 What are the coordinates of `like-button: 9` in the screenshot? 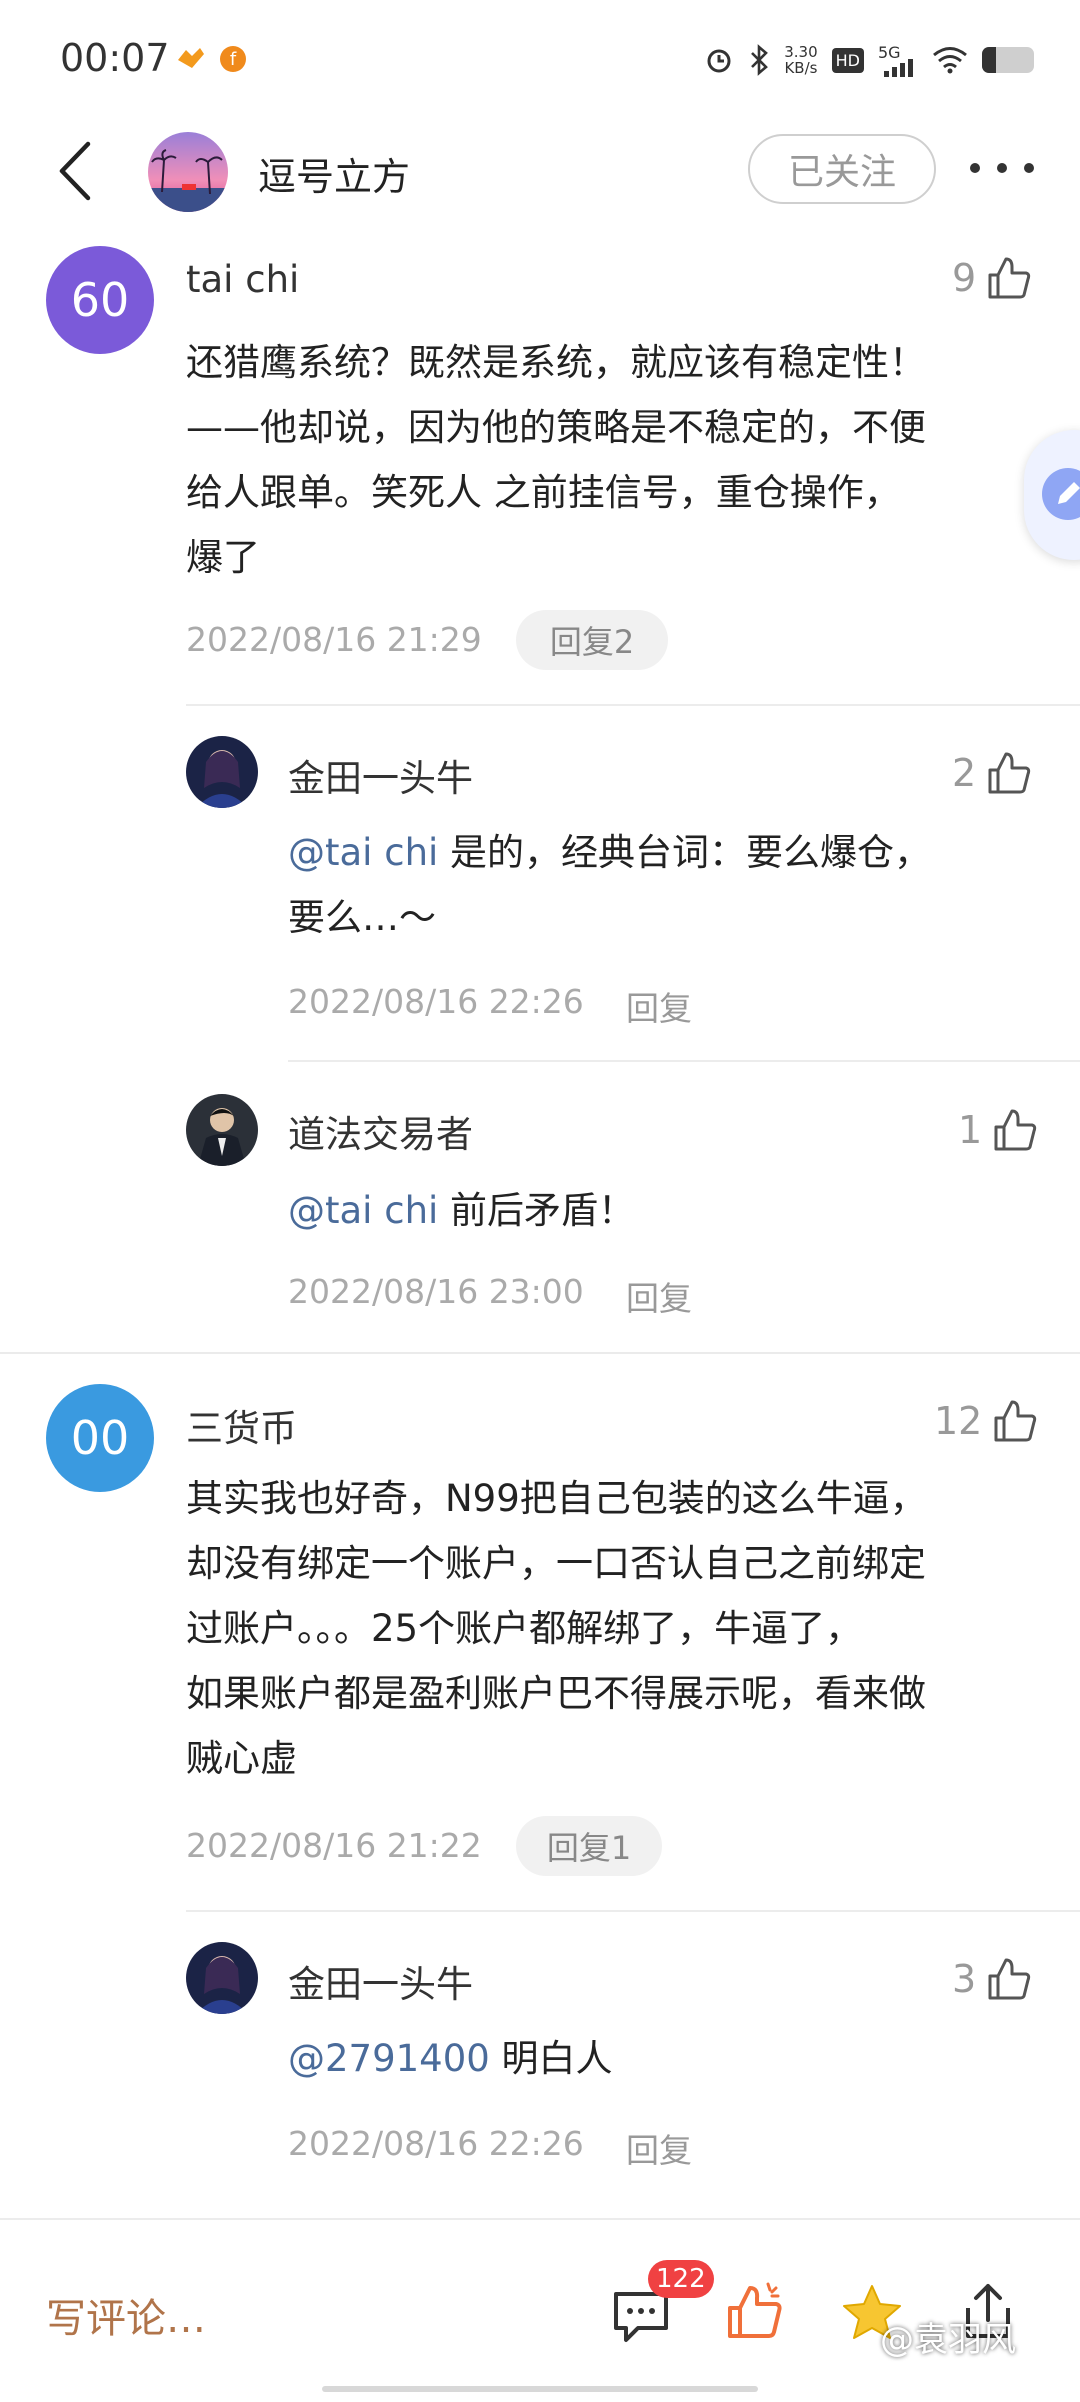 It's located at (992, 278).